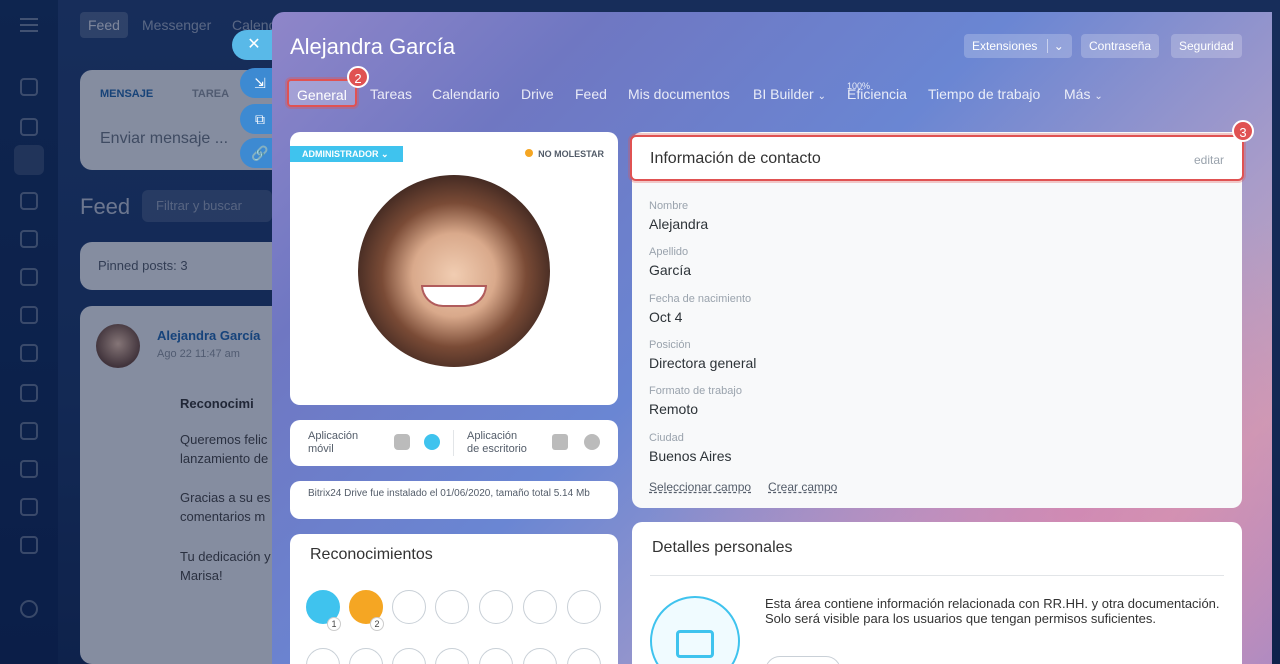 Image resolution: width=1280 pixels, height=664 pixels. What do you see at coordinates (695, 630) in the screenshot?
I see `briefcase-icon` at bounding box center [695, 630].